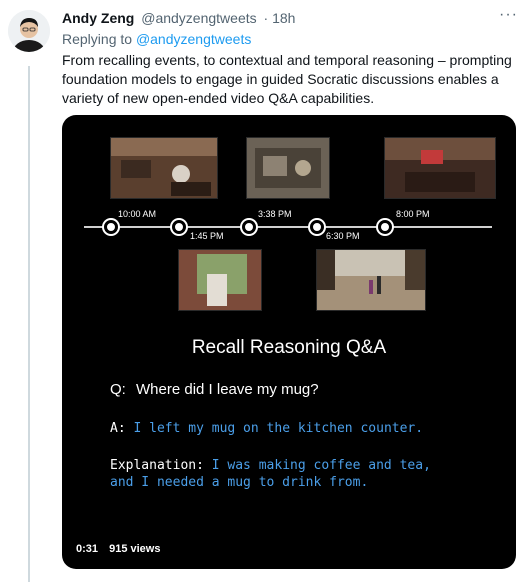  What do you see at coordinates (239, 482) in the screenshot?
I see `explanation-text-2: and I needed a mug to drink from.` at bounding box center [239, 482].